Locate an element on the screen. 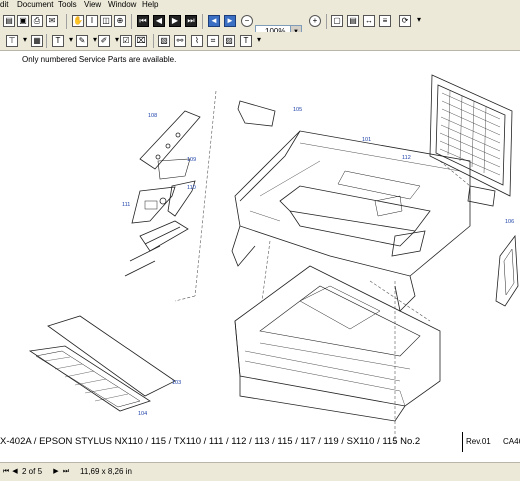  part-lower-chassis is located at coordinates (337, 343).